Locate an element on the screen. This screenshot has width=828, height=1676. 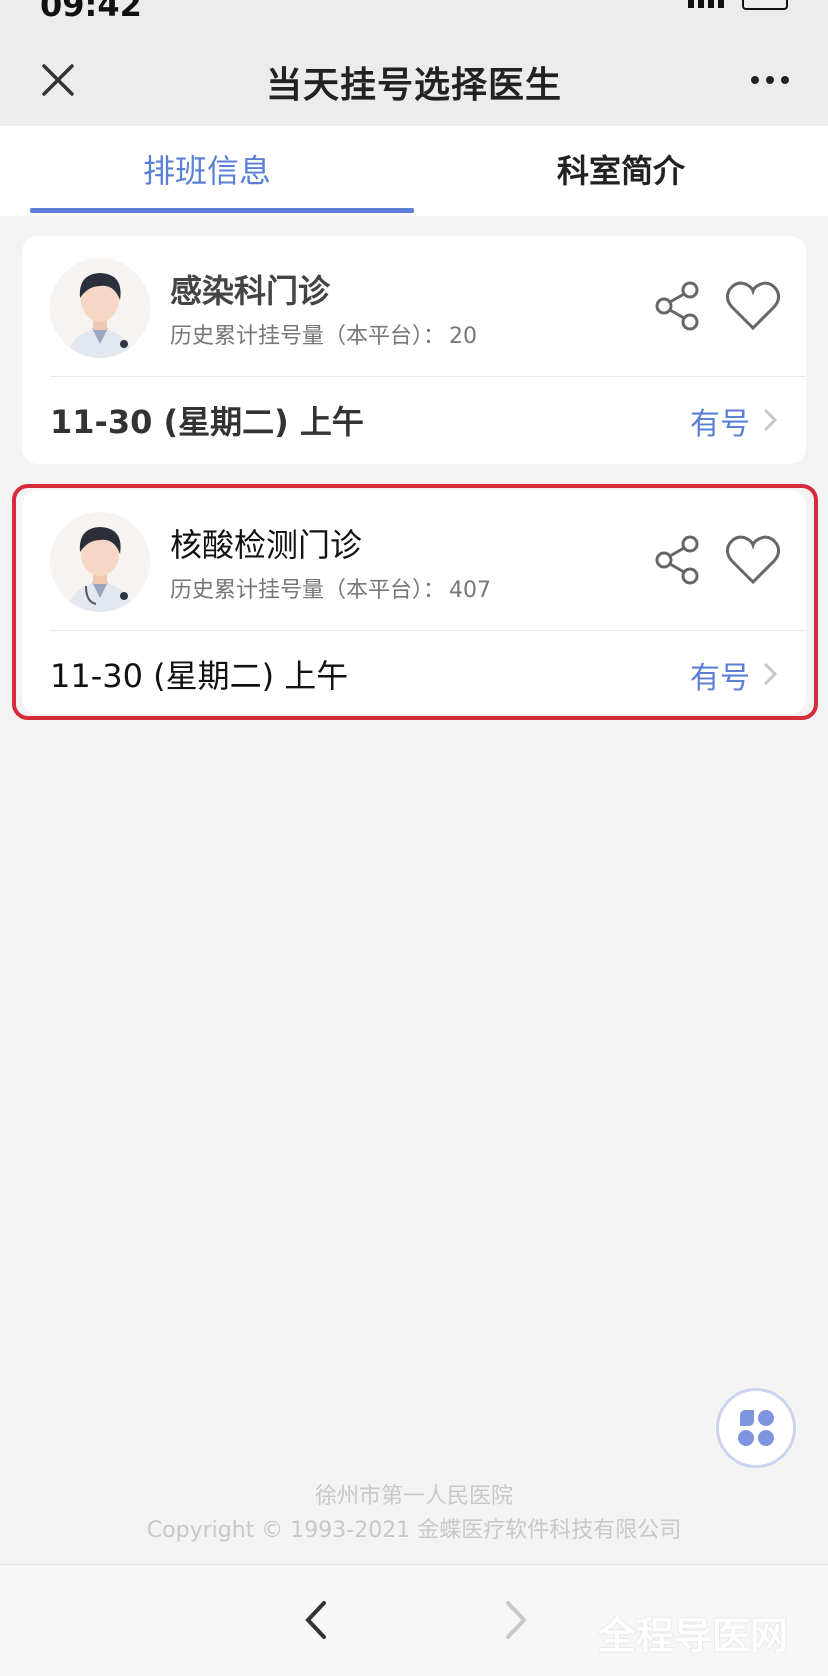
department-name: 感染科门诊 is located at coordinates (250, 291).